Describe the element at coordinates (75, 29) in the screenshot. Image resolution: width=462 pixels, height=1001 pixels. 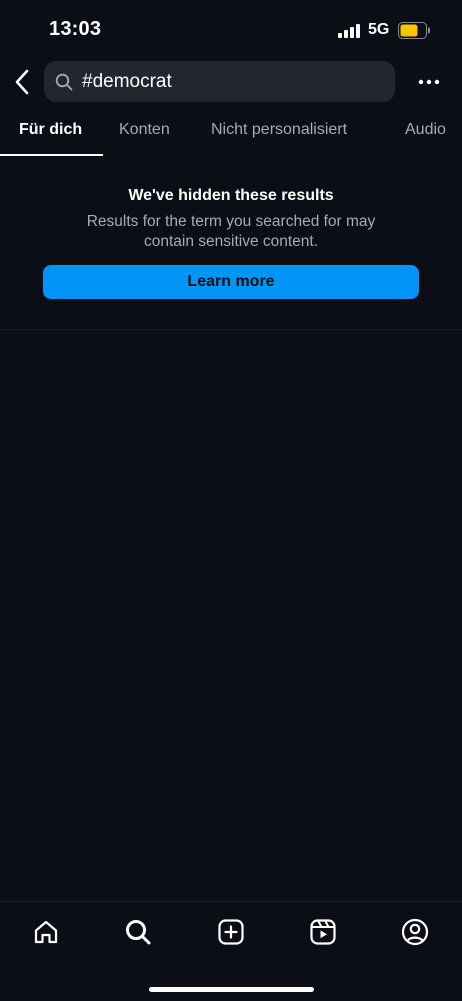
I see `status-time: 13:03` at that location.